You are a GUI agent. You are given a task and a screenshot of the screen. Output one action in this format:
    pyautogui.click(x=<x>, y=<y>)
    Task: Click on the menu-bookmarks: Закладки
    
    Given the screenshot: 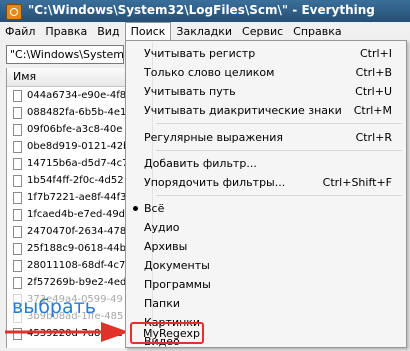 What is the action you would take?
    pyautogui.click(x=204, y=31)
    